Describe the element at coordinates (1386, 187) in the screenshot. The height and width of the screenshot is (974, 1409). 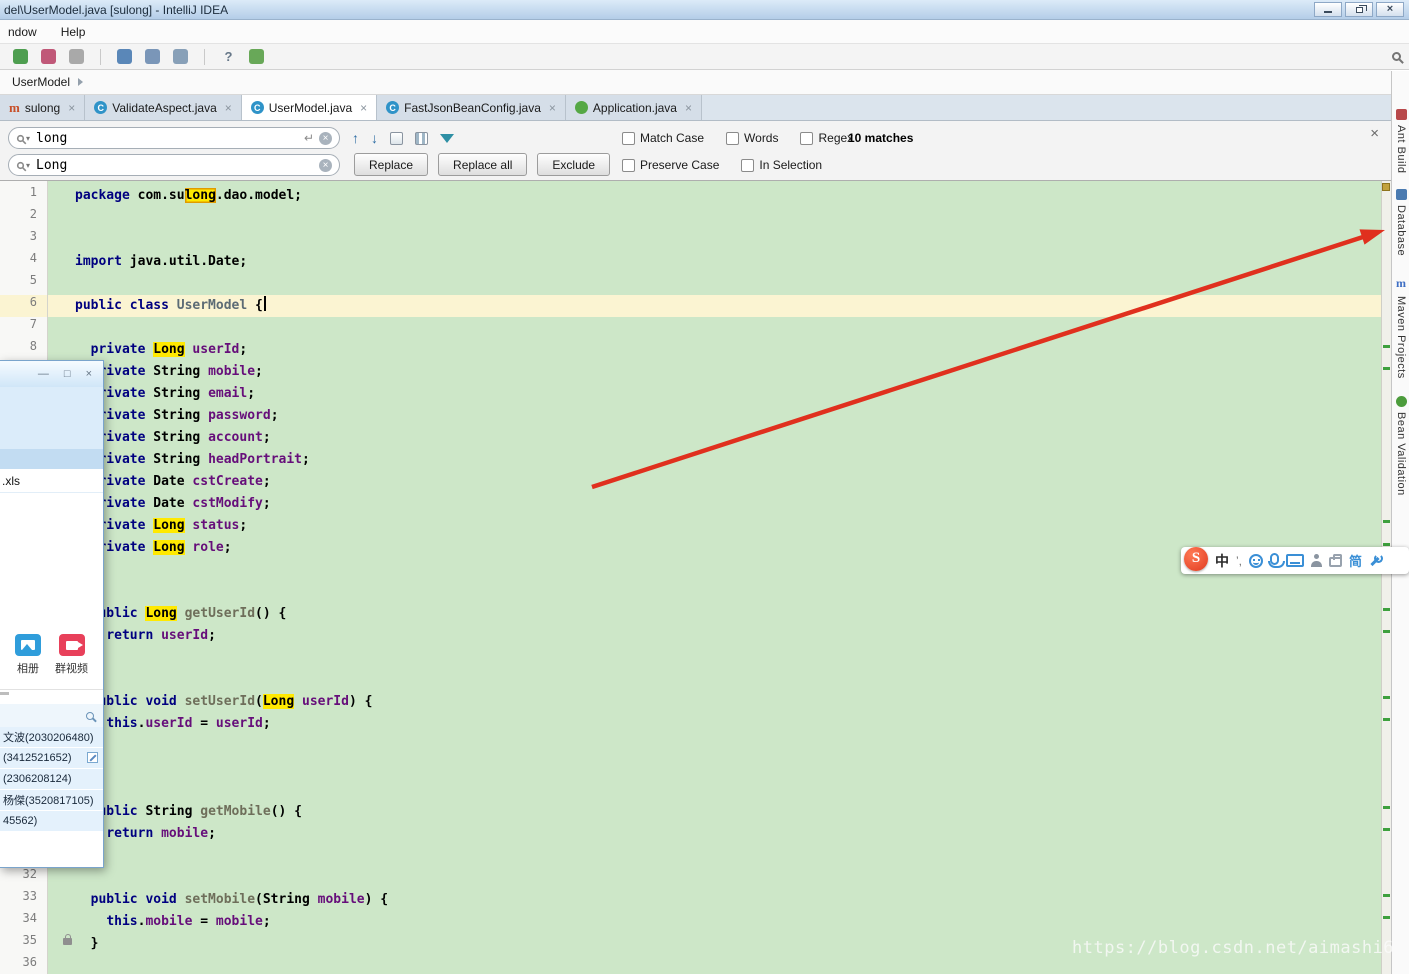
I see `inspection-status-indicator` at that location.